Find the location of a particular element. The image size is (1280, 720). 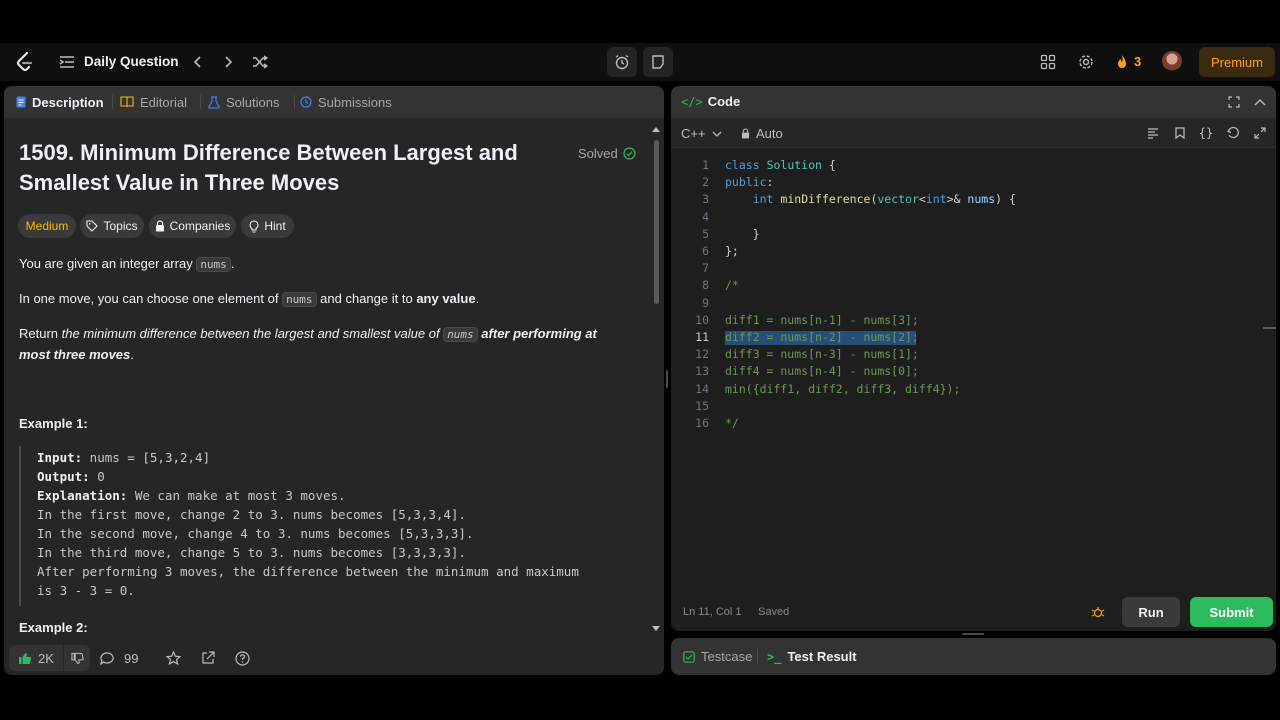

bookmark-icon is located at coordinates (1180, 133).